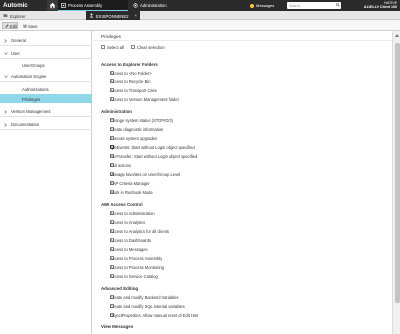 Image resolution: width=400 pixels, height=334 pixels. I want to click on sidebar-item-authorizations: Authorizations, so click(46, 88).